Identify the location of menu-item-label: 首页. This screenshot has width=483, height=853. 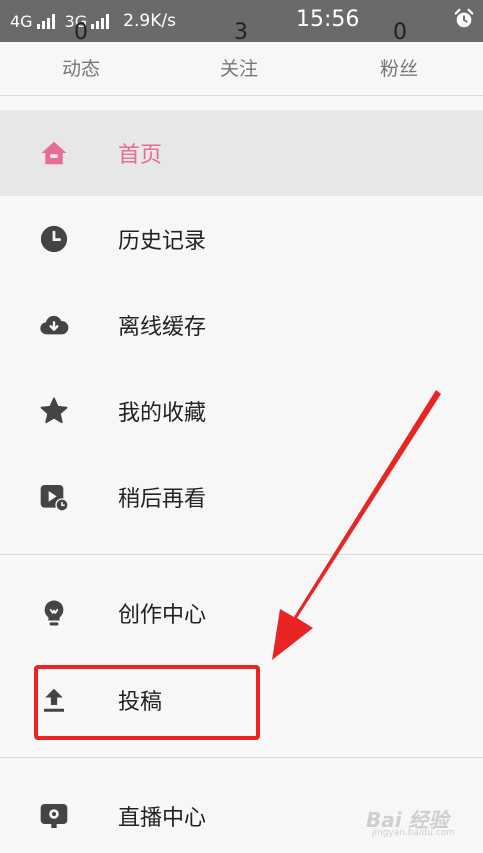
(140, 155).